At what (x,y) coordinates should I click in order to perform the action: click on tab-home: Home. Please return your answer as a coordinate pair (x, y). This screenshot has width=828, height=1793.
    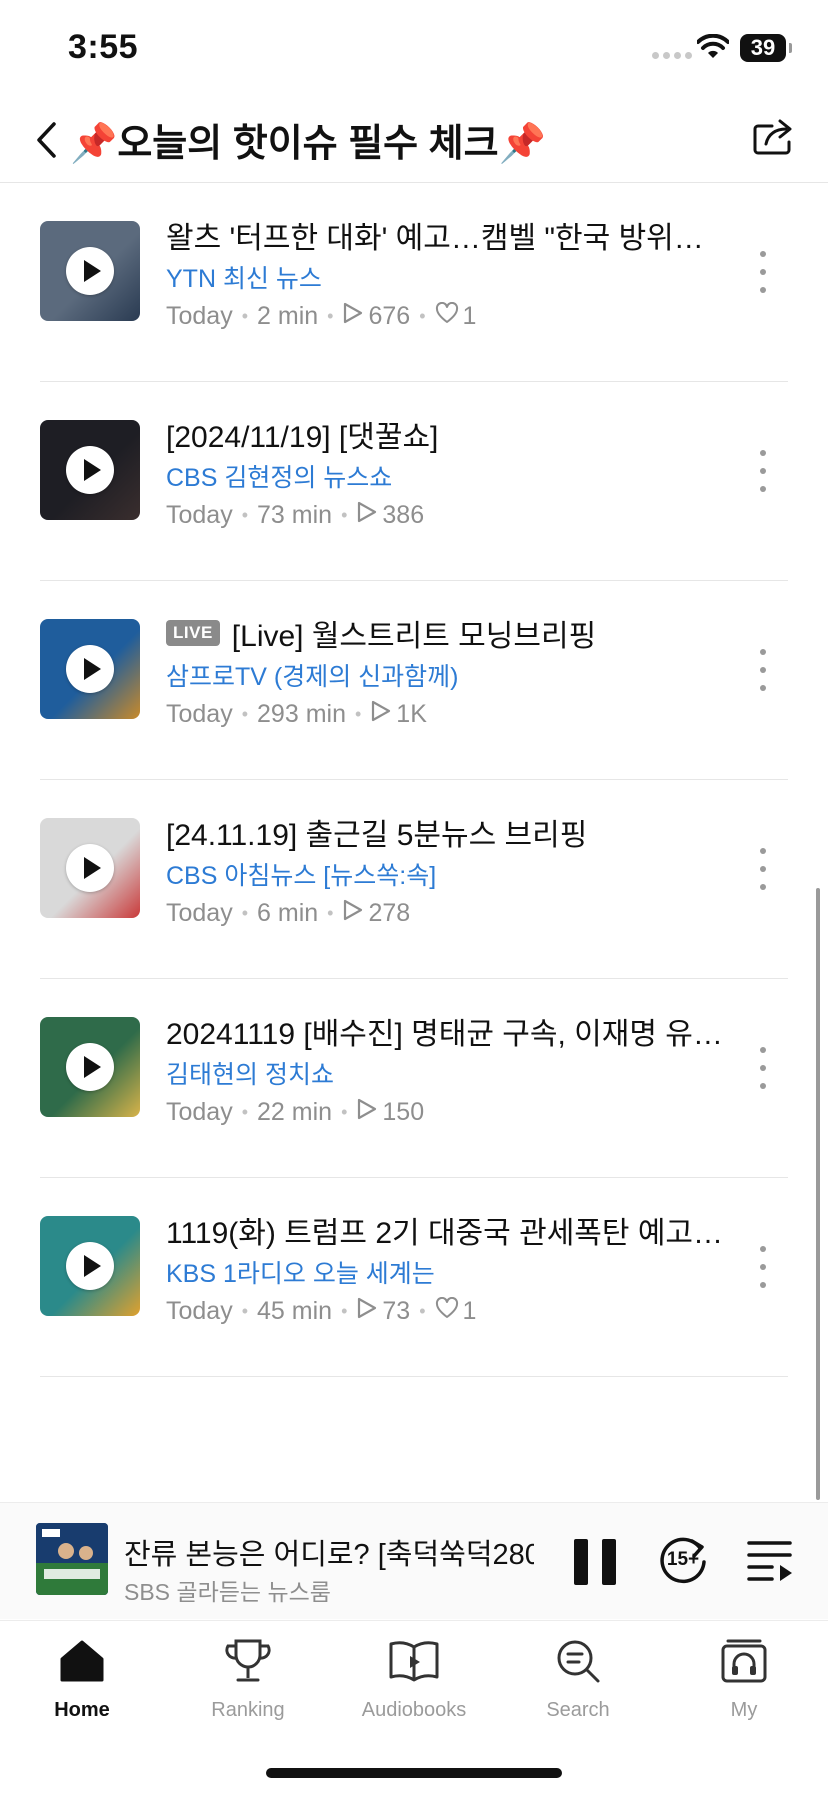
    Looking at the image, I should click on (82, 1685).